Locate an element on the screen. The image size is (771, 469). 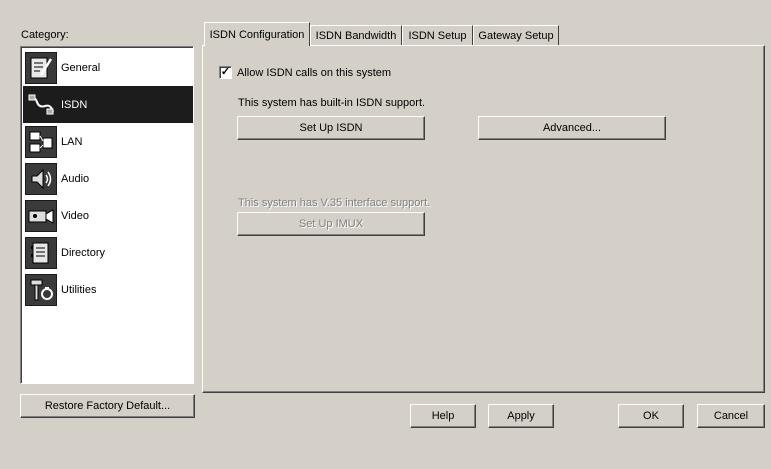
directory-icon is located at coordinates (41, 252).